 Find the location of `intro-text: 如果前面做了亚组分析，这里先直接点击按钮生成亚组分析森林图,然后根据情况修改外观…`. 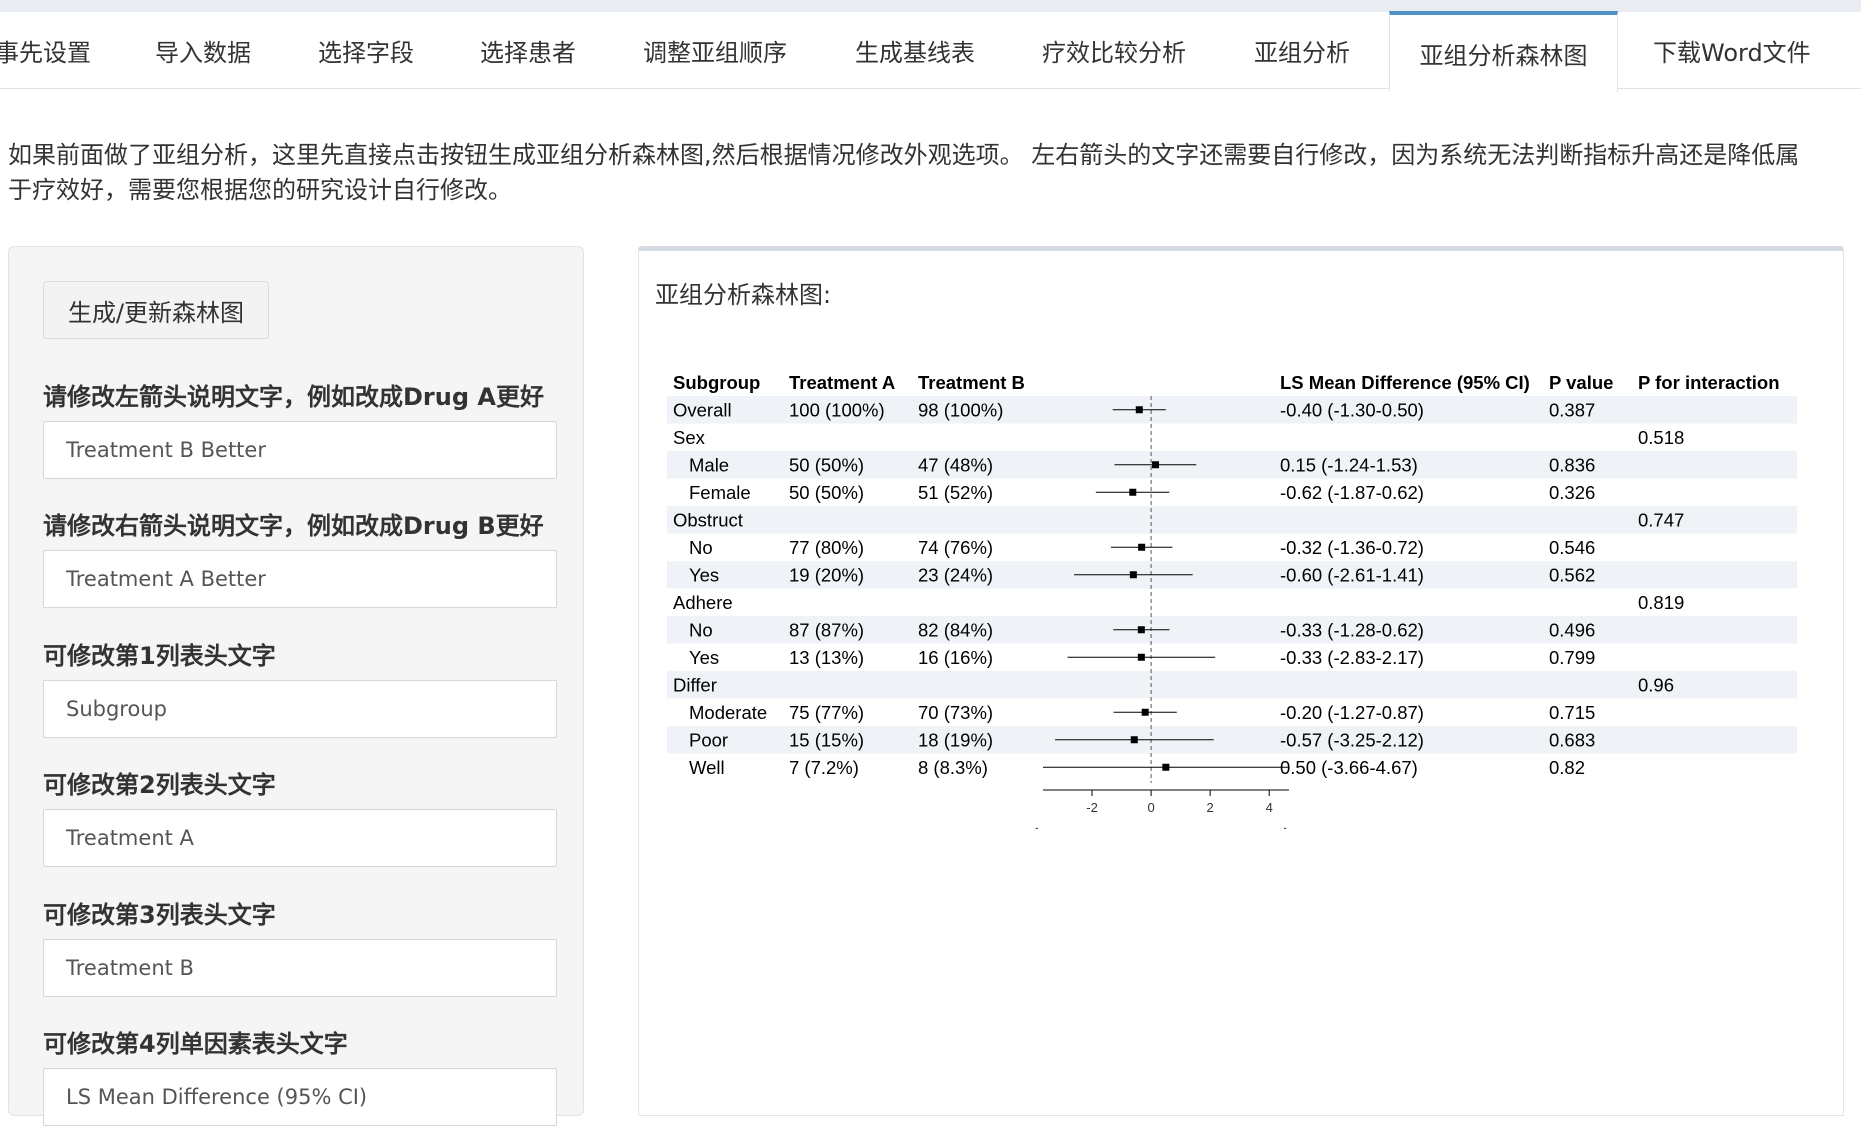

intro-text: 如果前面做了亚组分析，这里先直接点击按钮生成亚组分析森林图,然后根据情况修改外观… is located at coordinates (923, 173).